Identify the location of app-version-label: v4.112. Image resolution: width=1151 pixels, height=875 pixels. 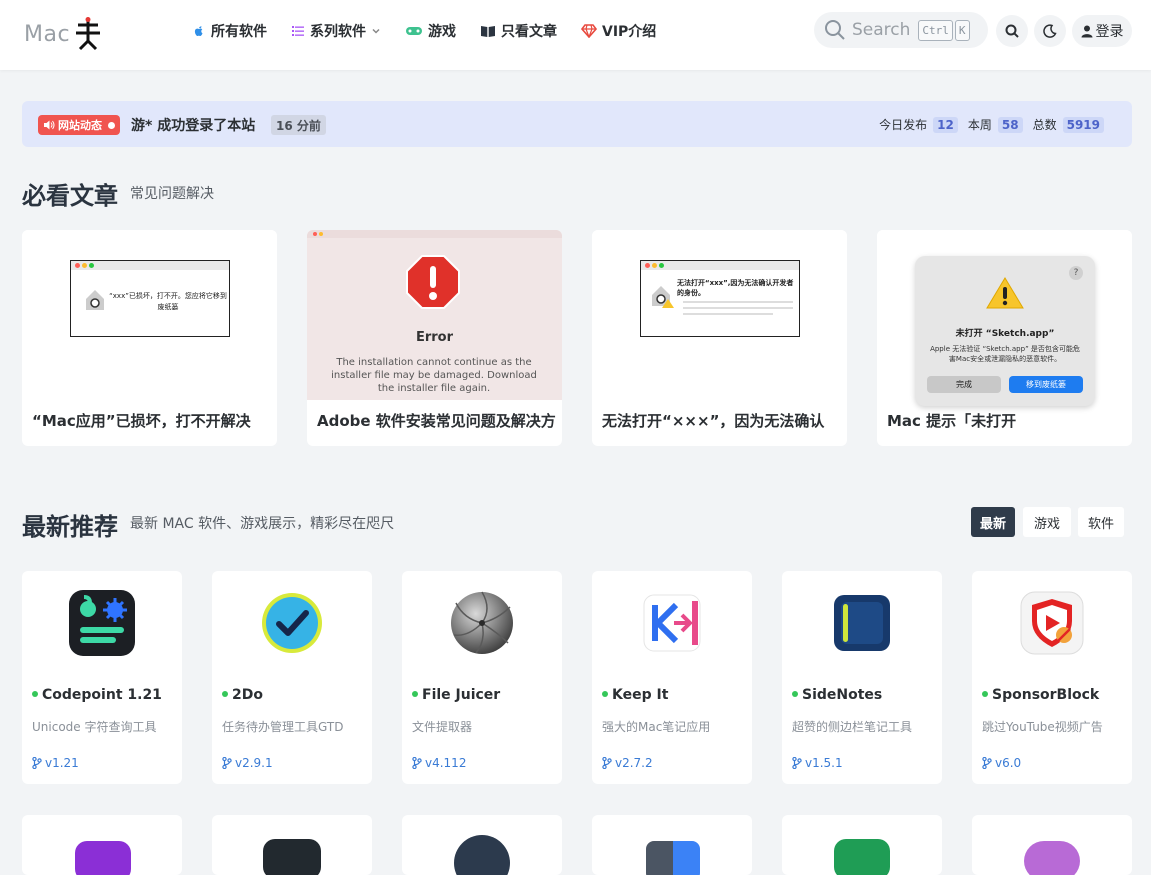
(446, 763).